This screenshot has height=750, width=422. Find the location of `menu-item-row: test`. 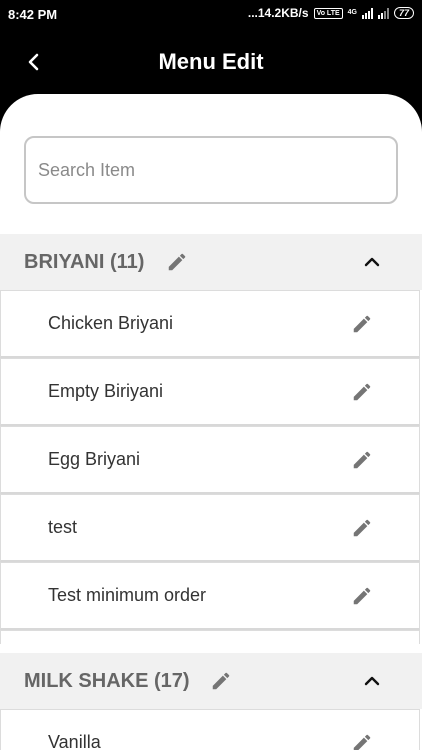

menu-item-row: test is located at coordinates (210, 528).